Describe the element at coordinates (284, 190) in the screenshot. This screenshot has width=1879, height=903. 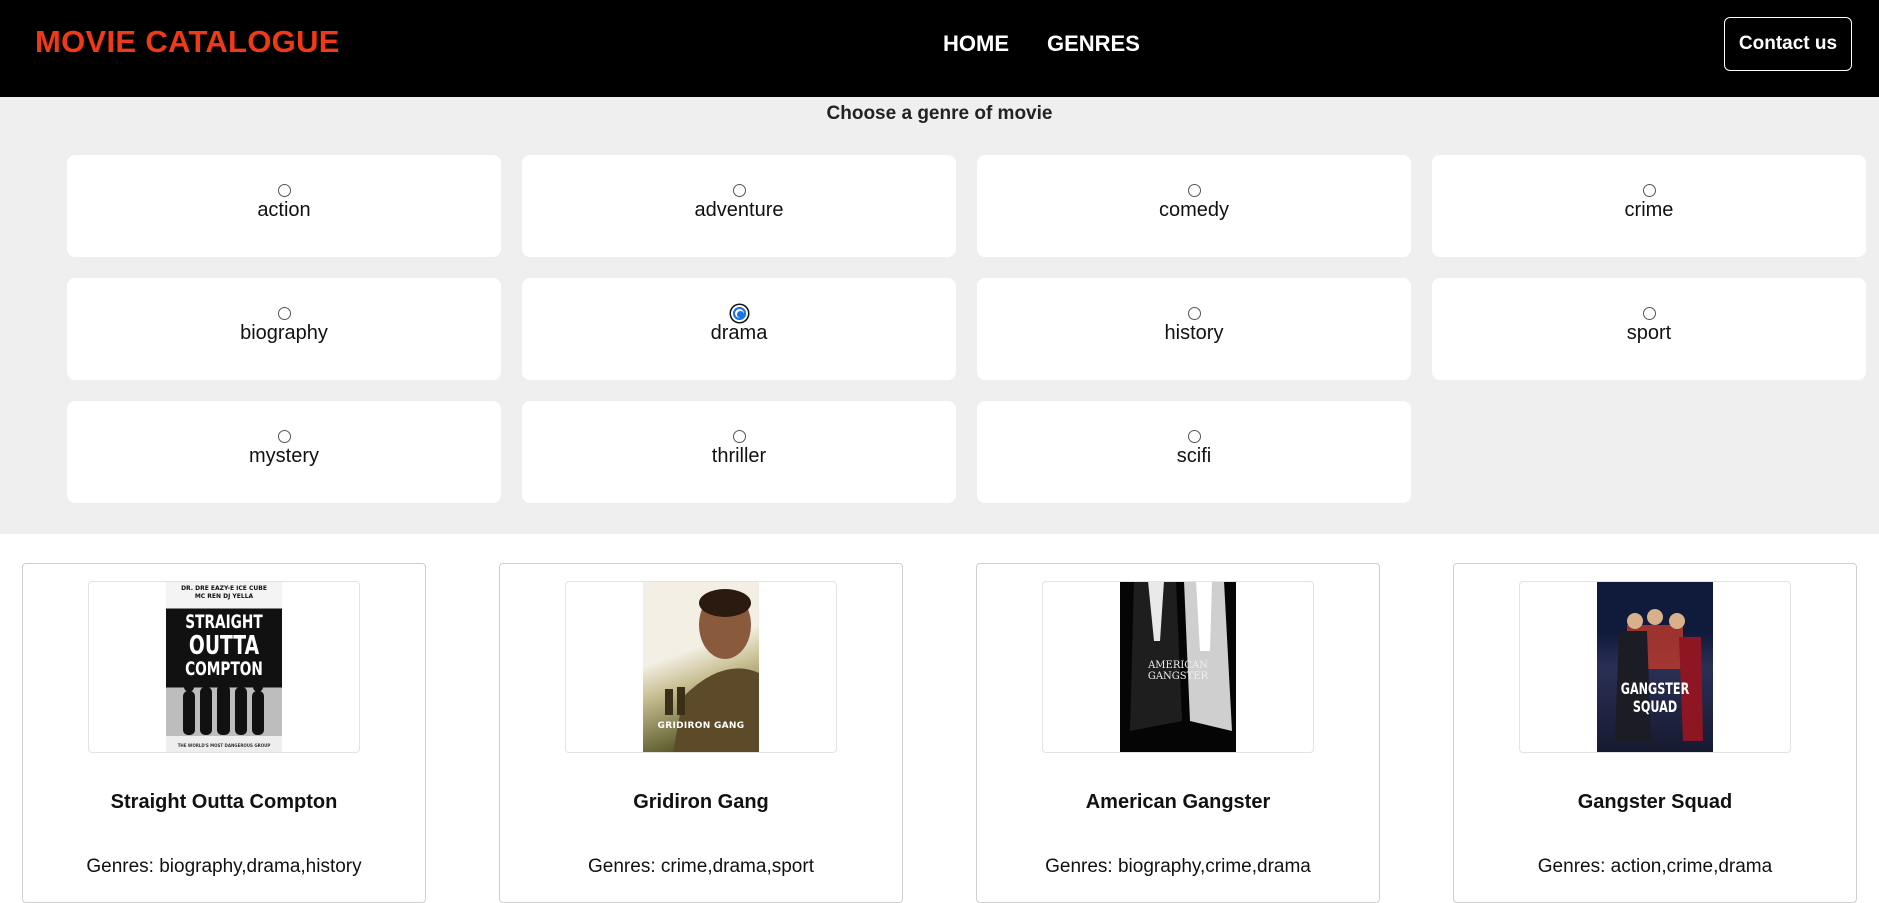
I see `genre-radio-action` at that location.